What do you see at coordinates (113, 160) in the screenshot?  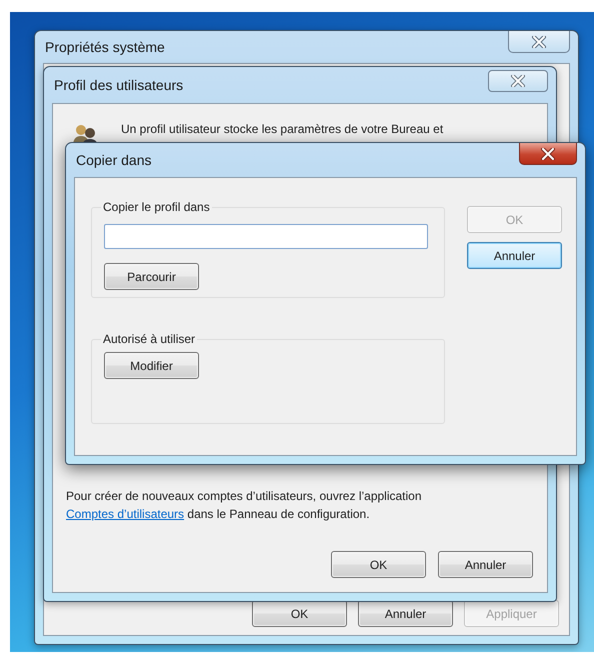 I see `window-title: Copier dans` at bounding box center [113, 160].